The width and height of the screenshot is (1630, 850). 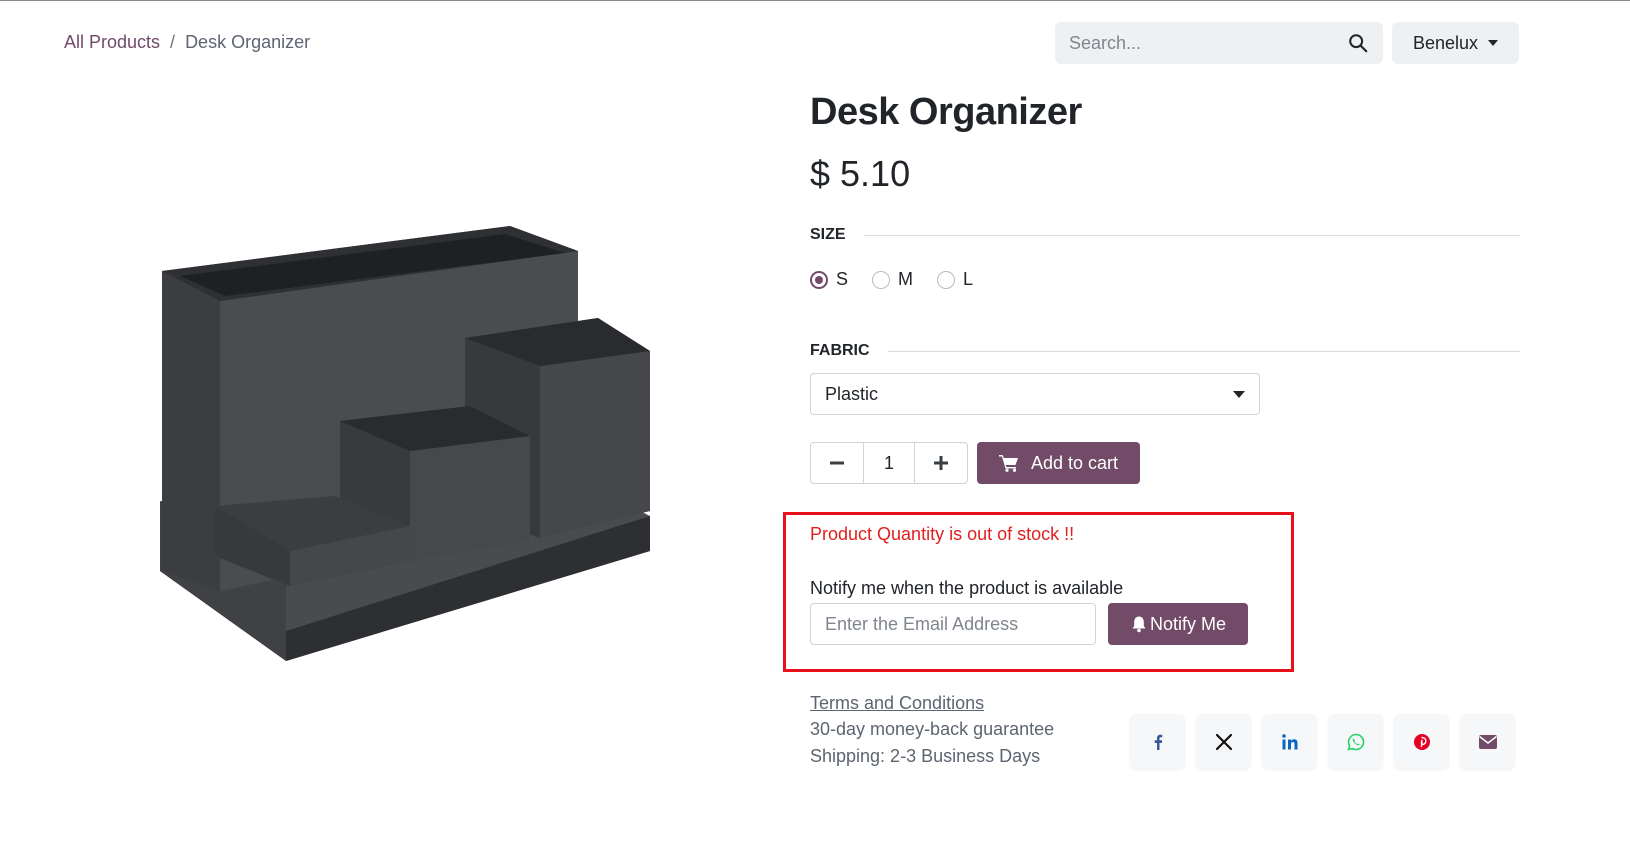 What do you see at coordinates (1188, 623) in the screenshot?
I see `notify-me-label: Notify Me` at bounding box center [1188, 623].